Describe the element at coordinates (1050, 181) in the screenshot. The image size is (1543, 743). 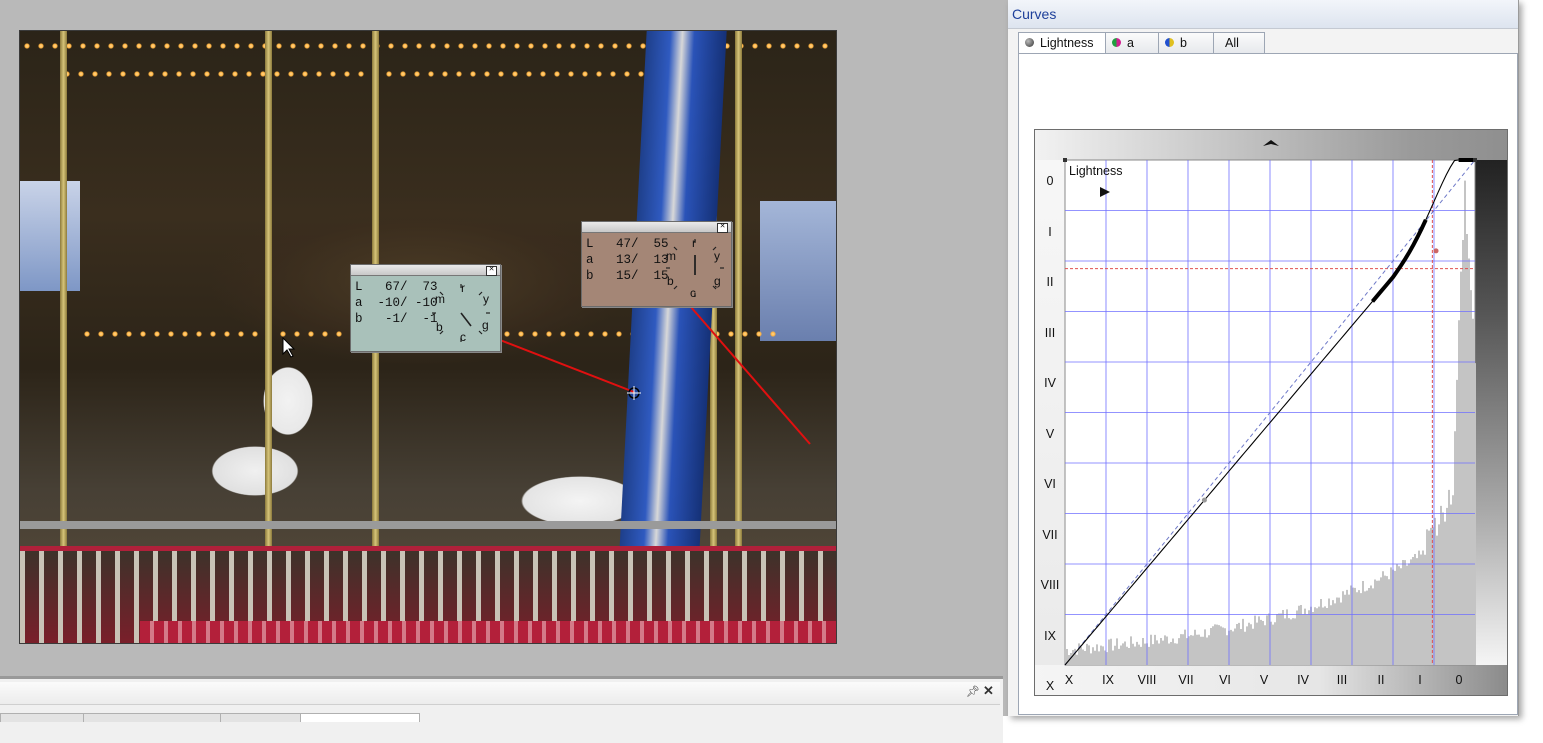
I see `y-axis-label: 0` at that location.